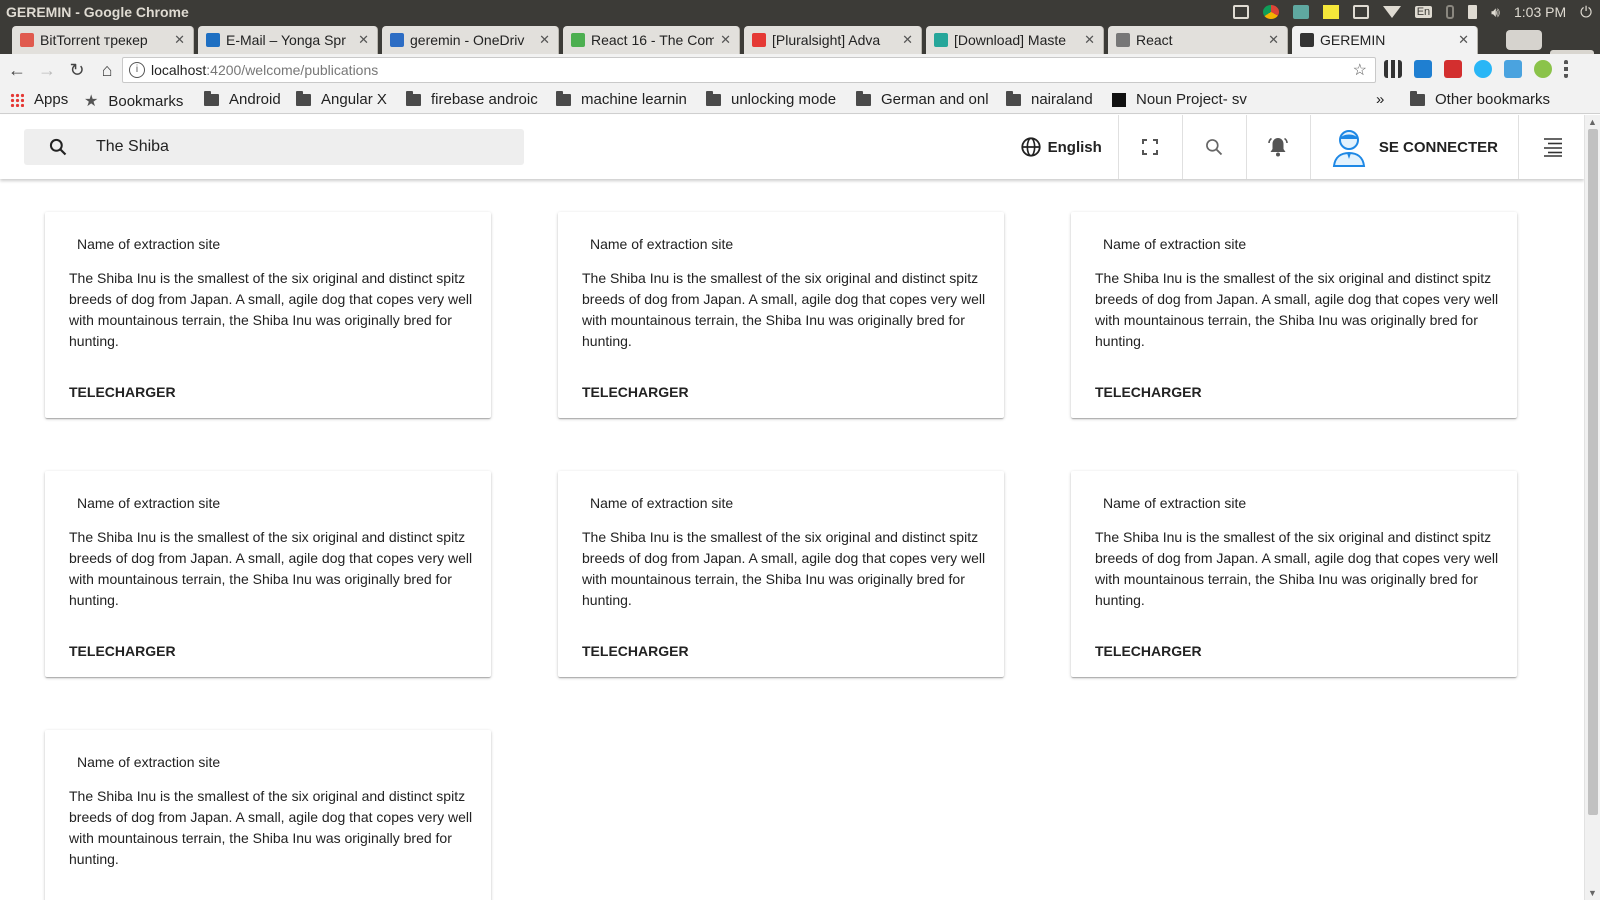  What do you see at coordinates (47, 70) in the screenshot?
I see `forward-icon: →` at bounding box center [47, 70].